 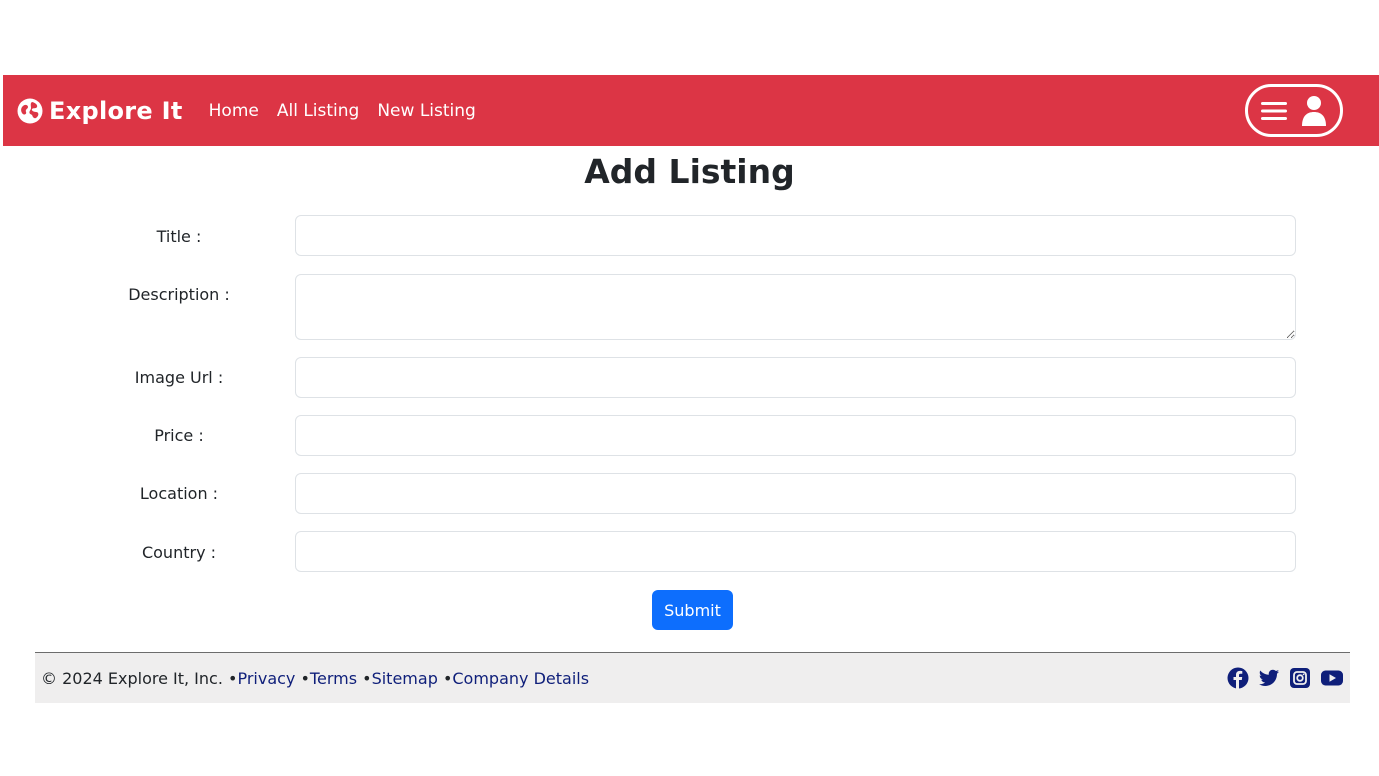 I want to click on page-title: Add Listing, so click(x=689, y=171).